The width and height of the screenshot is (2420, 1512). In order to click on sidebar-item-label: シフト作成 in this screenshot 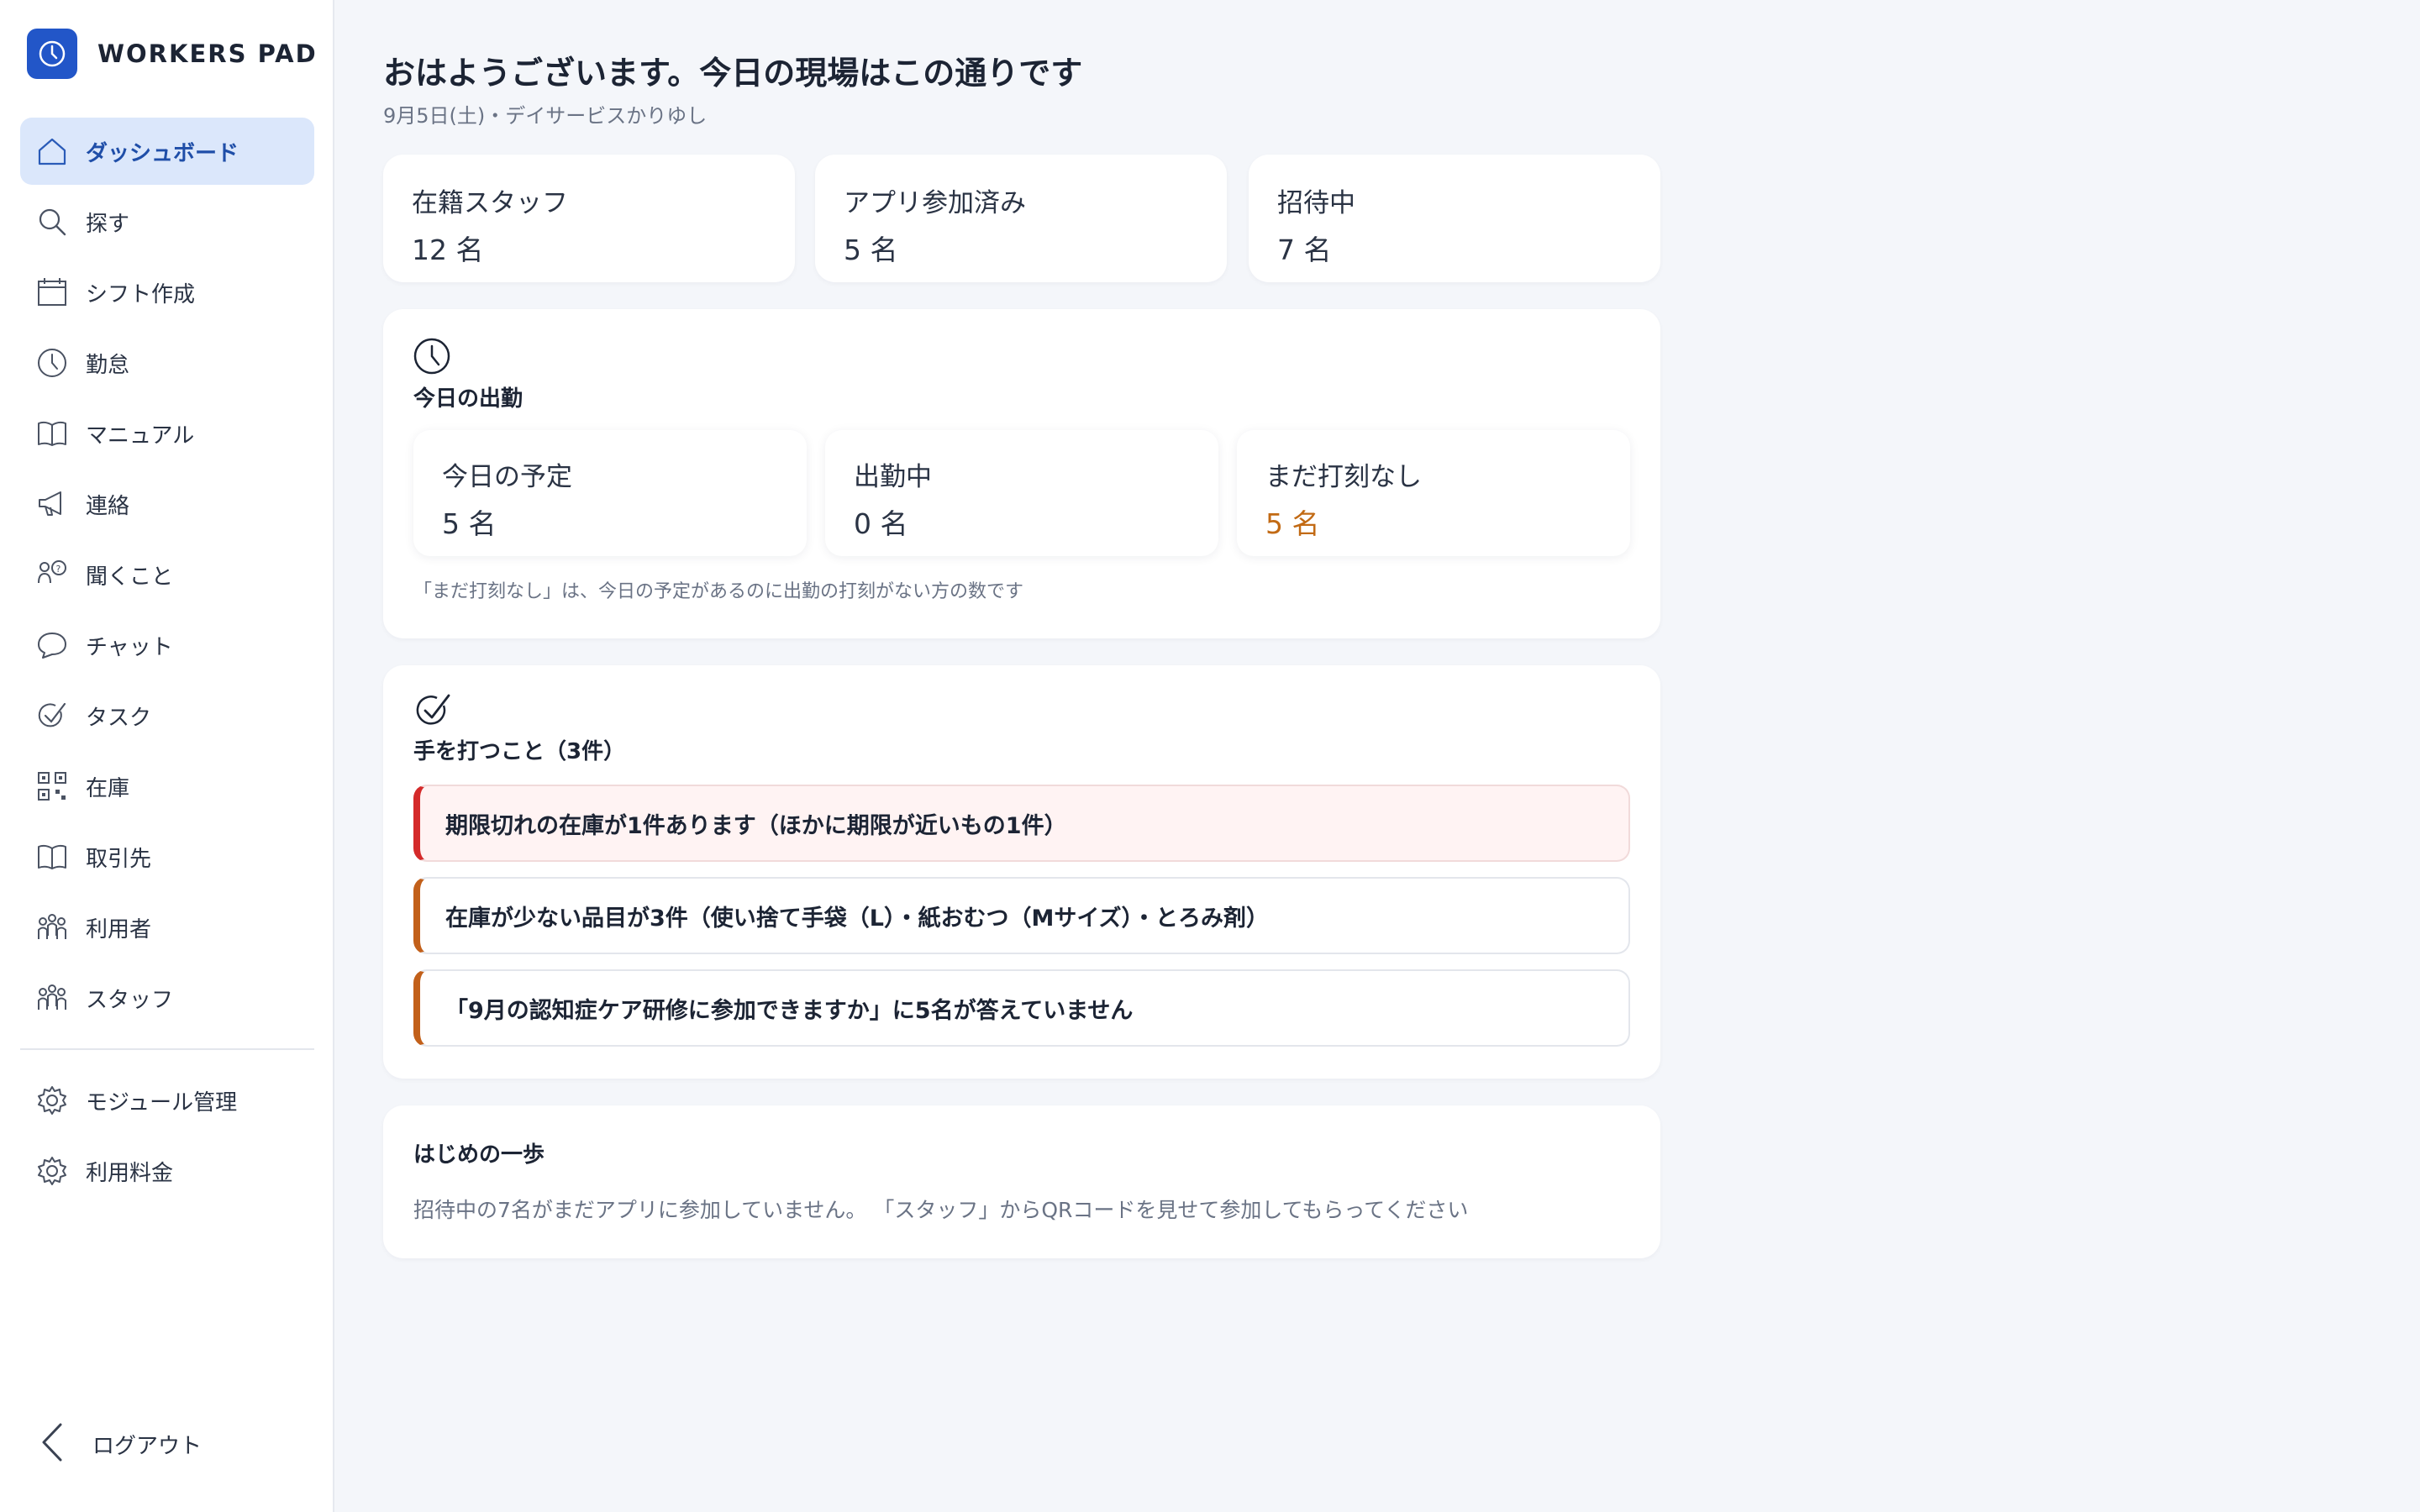, I will do `click(141, 294)`.